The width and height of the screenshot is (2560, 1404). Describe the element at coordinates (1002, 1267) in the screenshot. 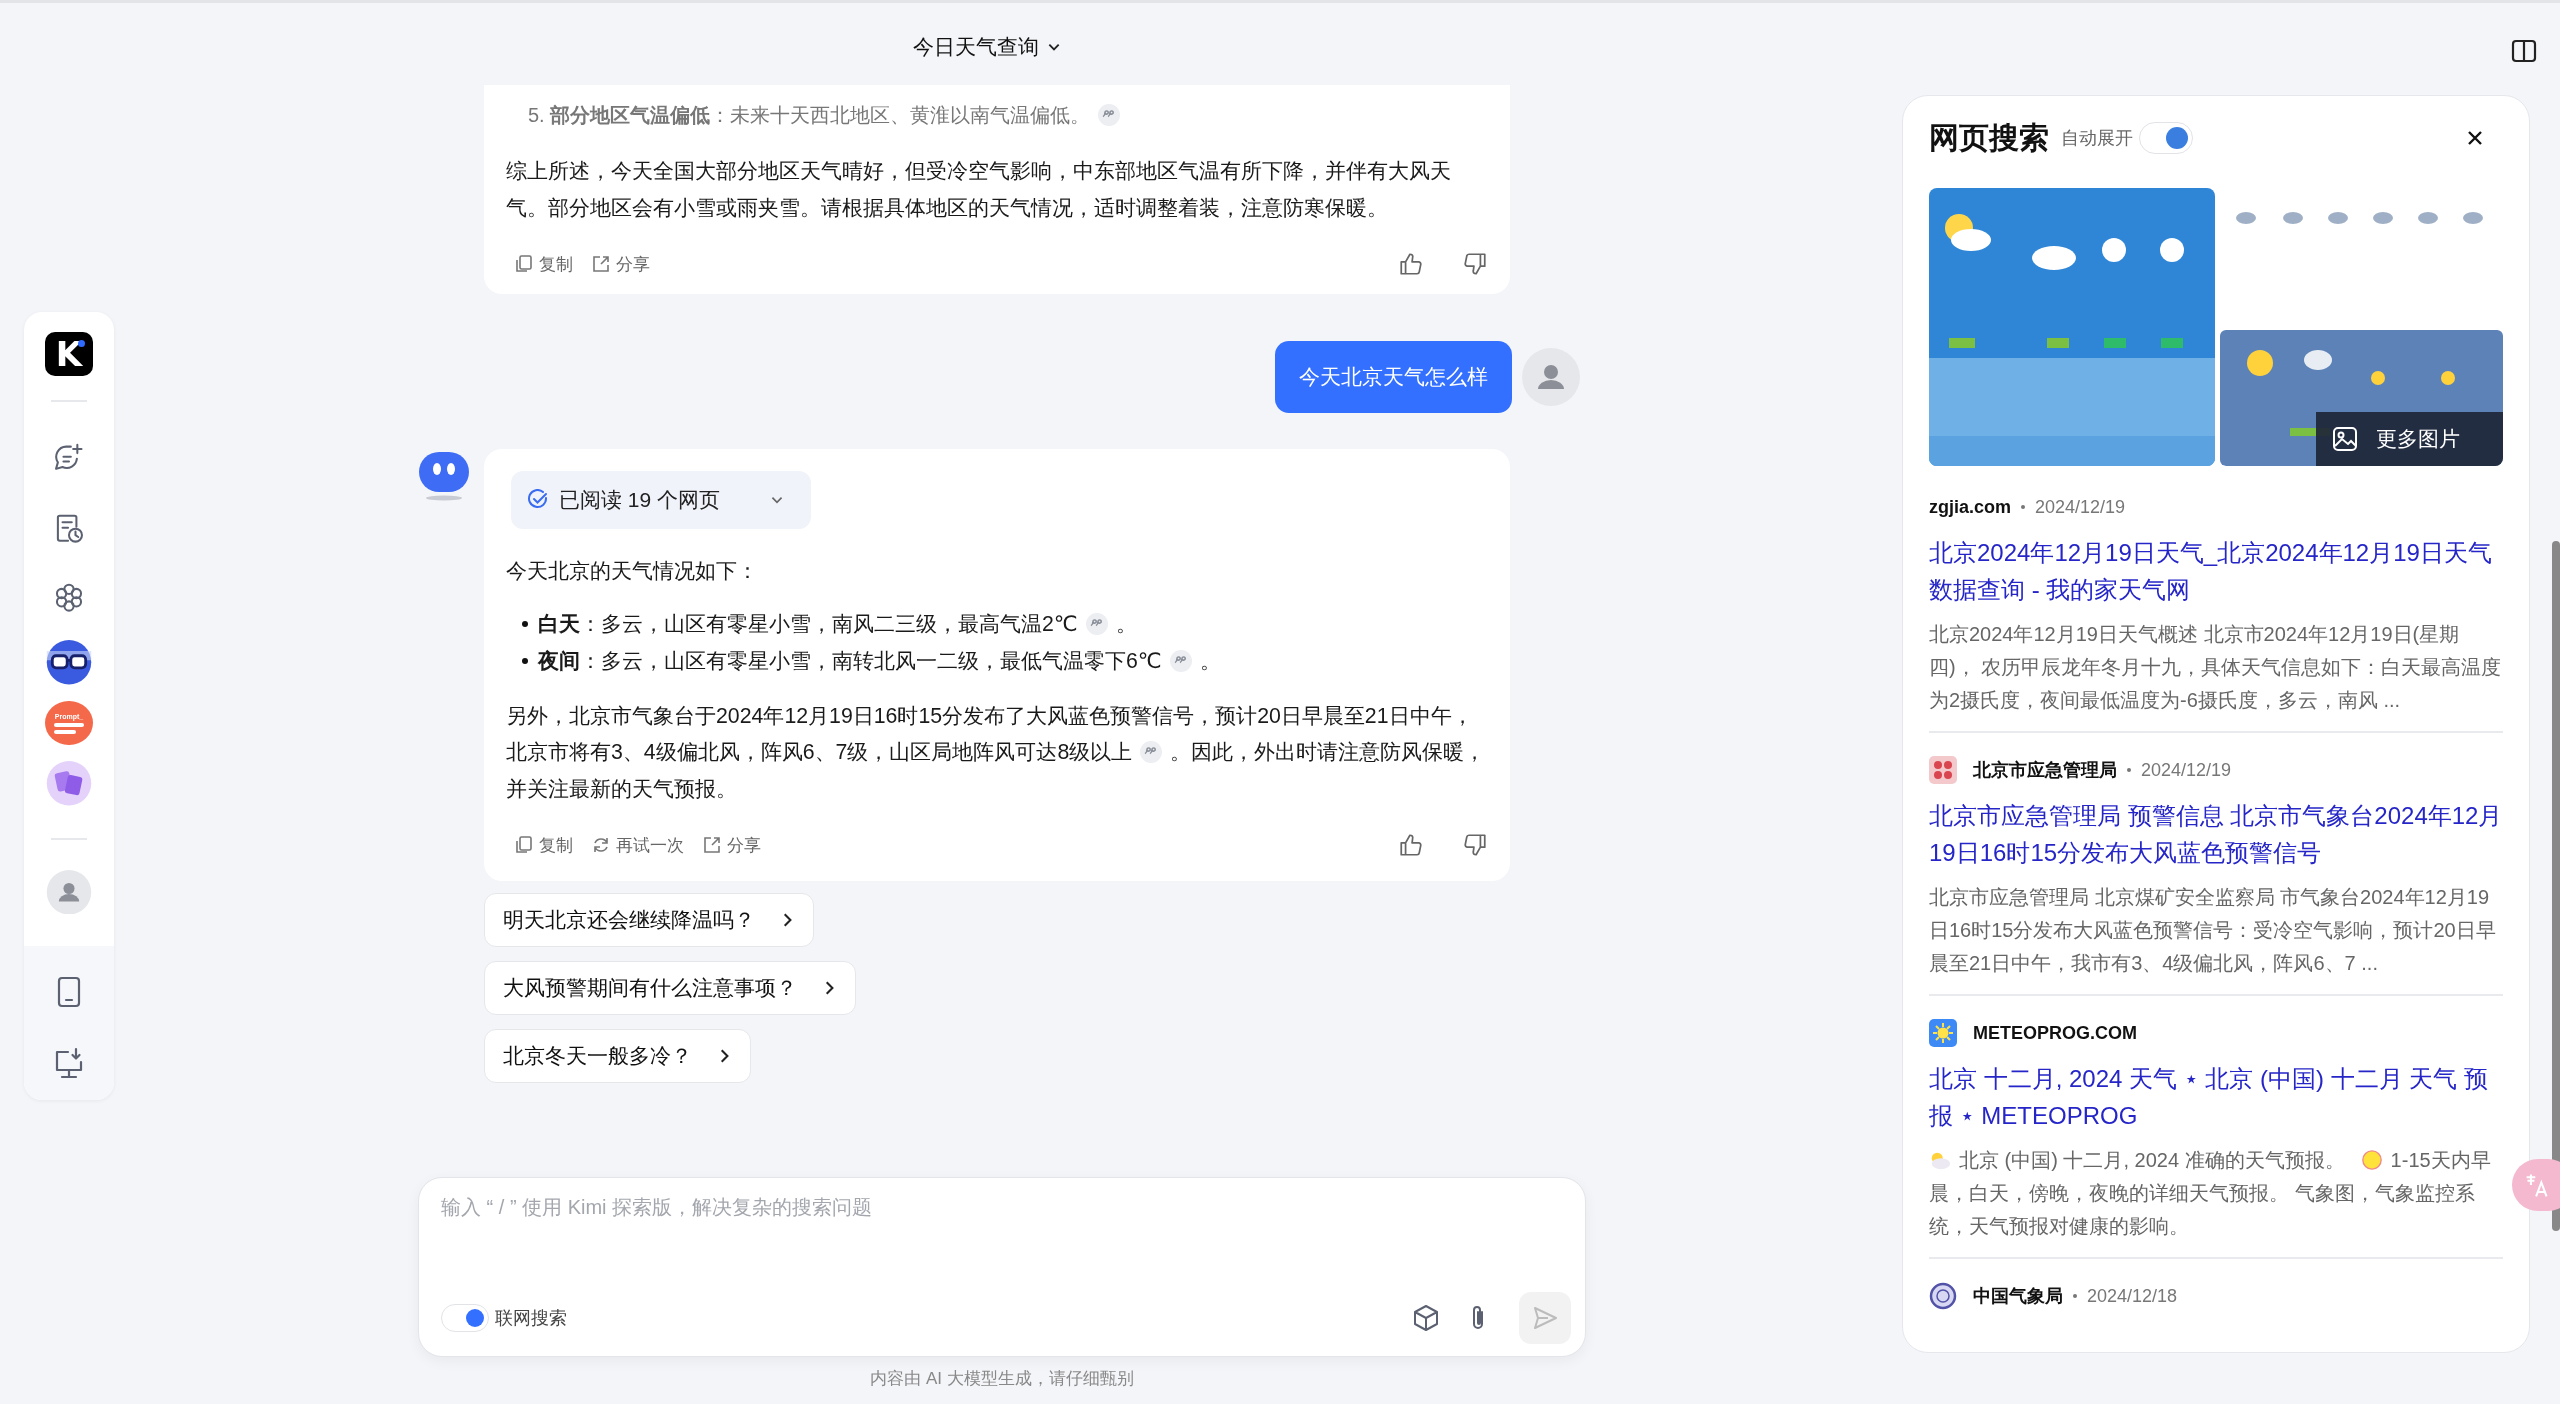

I see `message-input: 输入 “ / ” 使用 Kimi 探索版，解决复杂的搜索问题 联网搜索` at that location.